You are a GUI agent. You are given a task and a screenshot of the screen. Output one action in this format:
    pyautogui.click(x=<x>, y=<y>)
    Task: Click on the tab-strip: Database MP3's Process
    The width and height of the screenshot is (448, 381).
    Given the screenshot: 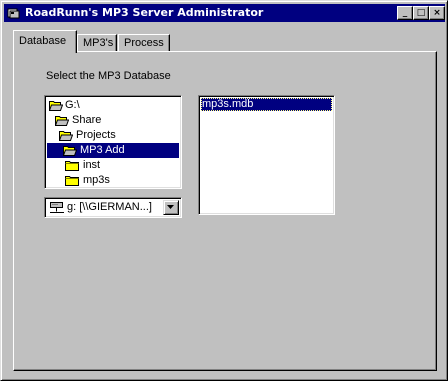 What is the action you would take?
    pyautogui.click(x=113, y=41)
    